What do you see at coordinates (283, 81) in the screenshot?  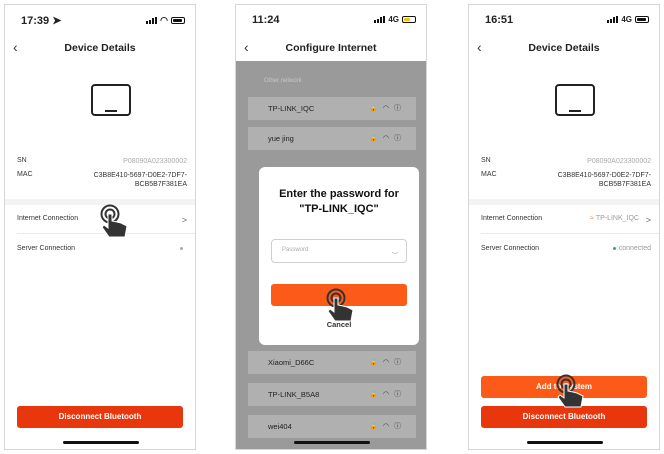 I see `section-label: Other network` at bounding box center [283, 81].